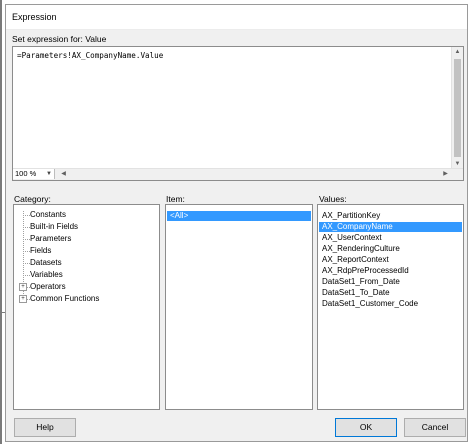 This screenshot has height=444, width=474. Describe the element at coordinates (238, 174) in the screenshot. I see `editor-horizontal-bar: 100 % ▼ ◀ ▶` at that location.